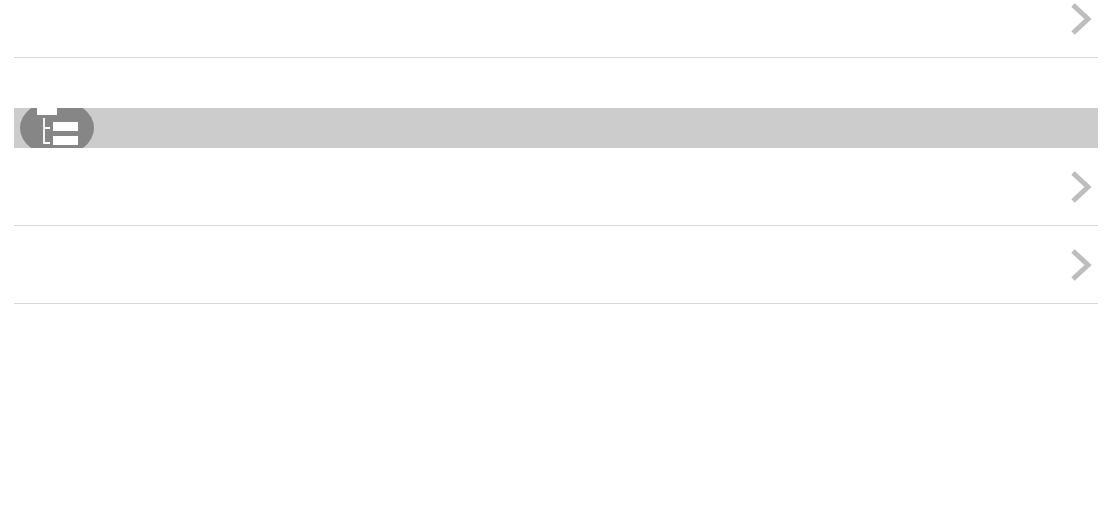 This screenshot has height=523, width=1112. What do you see at coordinates (556, 29) in the screenshot?
I see `list-row` at bounding box center [556, 29].